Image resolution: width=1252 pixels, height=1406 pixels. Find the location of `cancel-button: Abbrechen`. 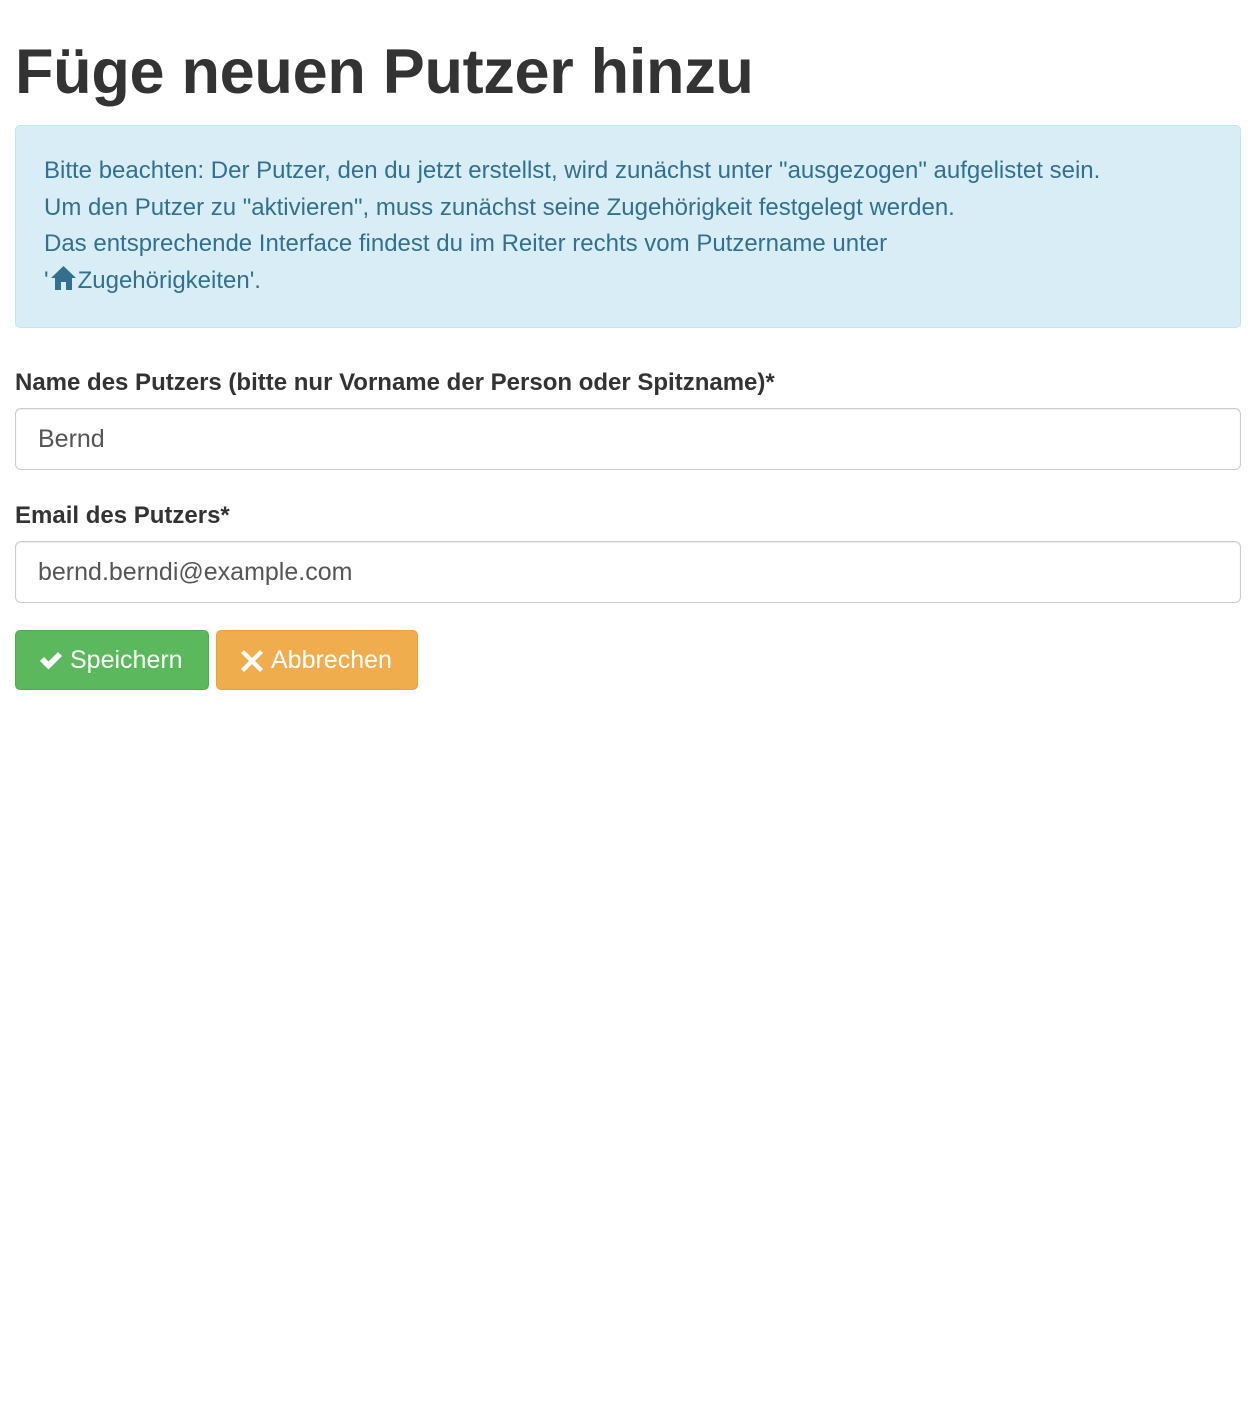

cancel-button: Abbrechen is located at coordinates (317, 660).